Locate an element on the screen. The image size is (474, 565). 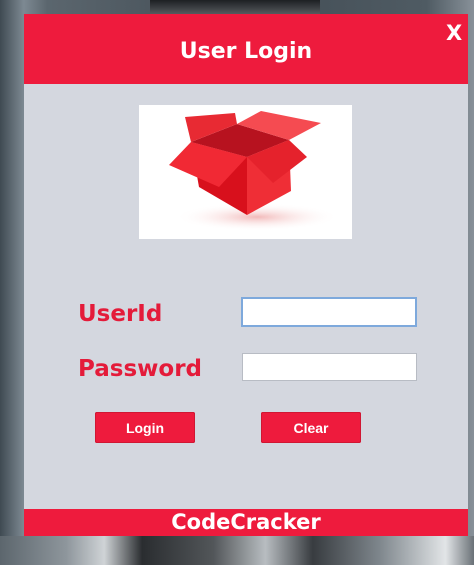
background-car-top is located at coordinates (235, 7).